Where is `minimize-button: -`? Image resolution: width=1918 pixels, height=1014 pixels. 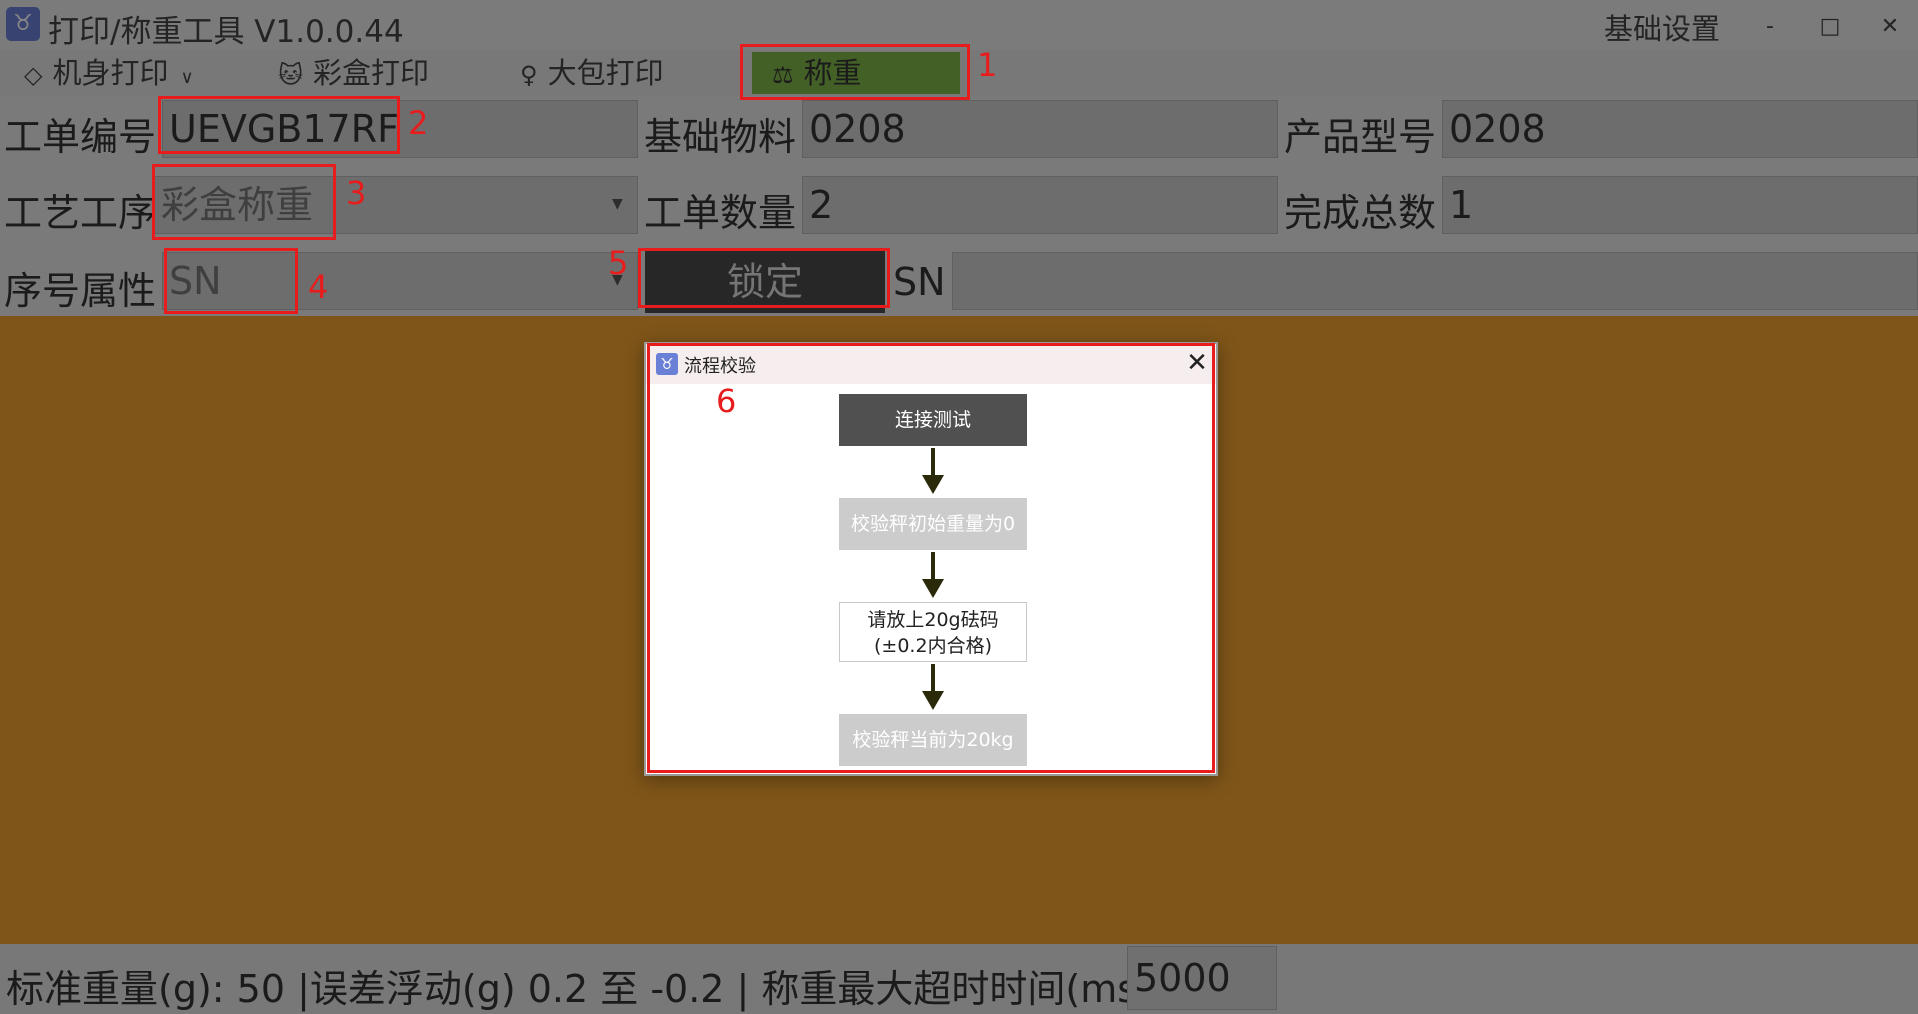 minimize-button: - is located at coordinates (1770, 27).